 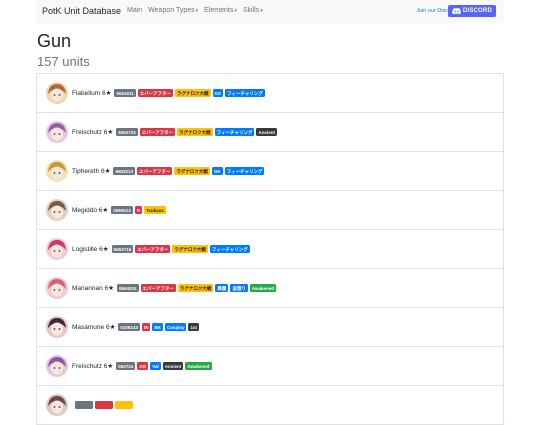 I want to click on discord-label: DISCORD, so click(x=477, y=11).